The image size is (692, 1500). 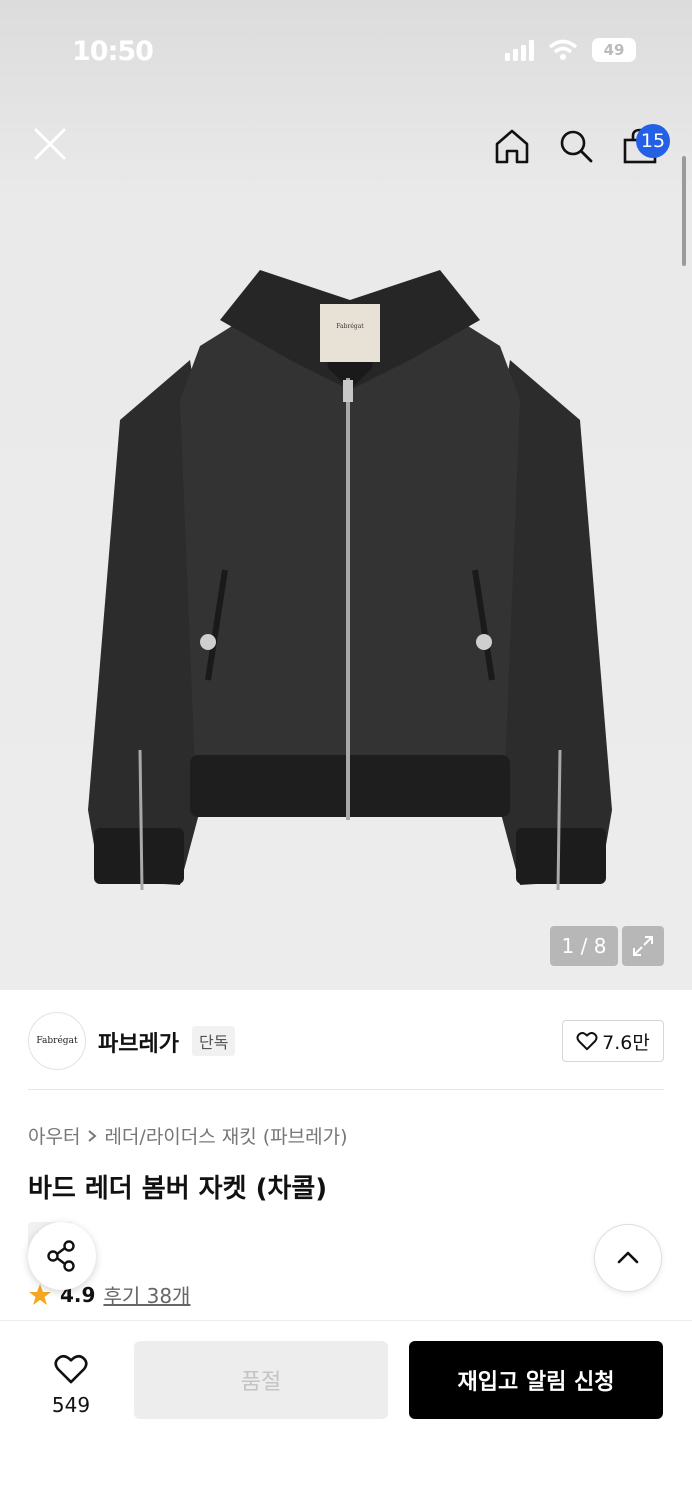 I want to click on brand-like-button: 7.6만, so click(x=613, y=1041).